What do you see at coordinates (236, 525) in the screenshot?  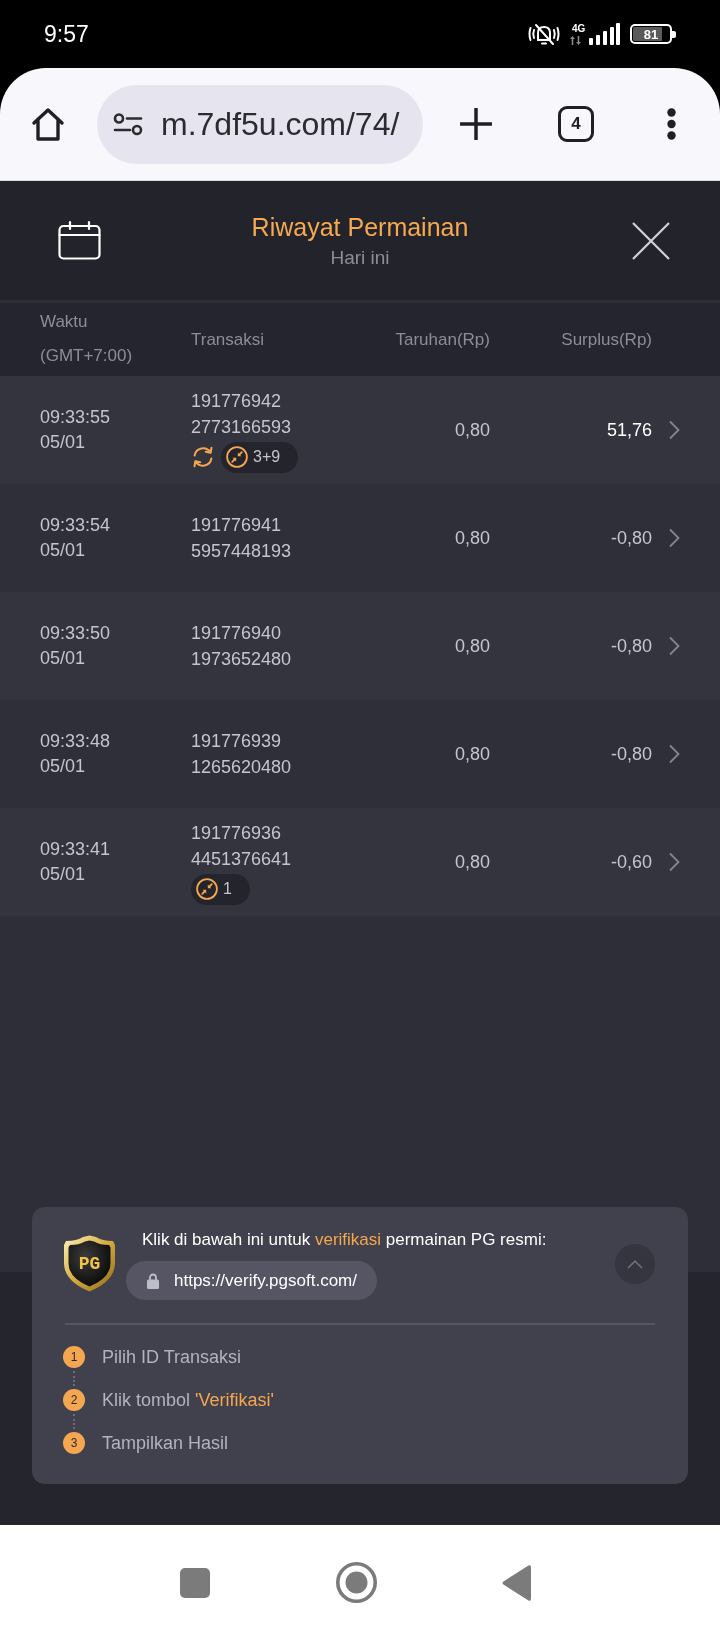 I see `transaction-id-text: 191776941` at bounding box center [236, 525].